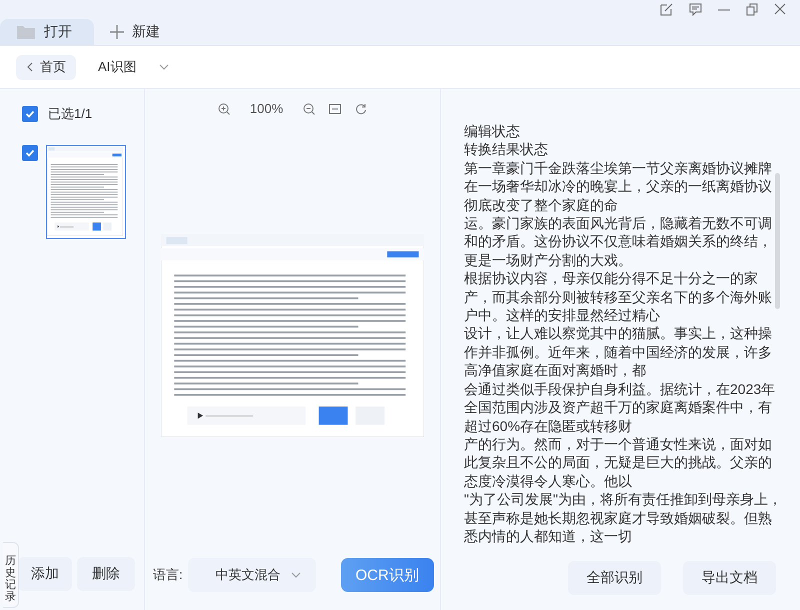 The width and height of the screenshot is (800, 610). I want to click on page-button: 添加, so click(45, 574).